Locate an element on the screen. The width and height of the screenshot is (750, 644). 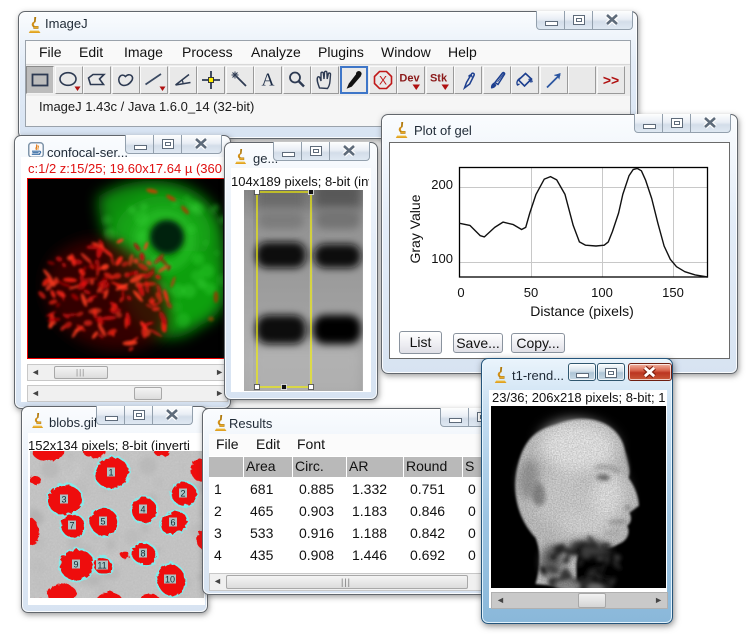
svg-text: 9 is located at coordinates (75, 565).